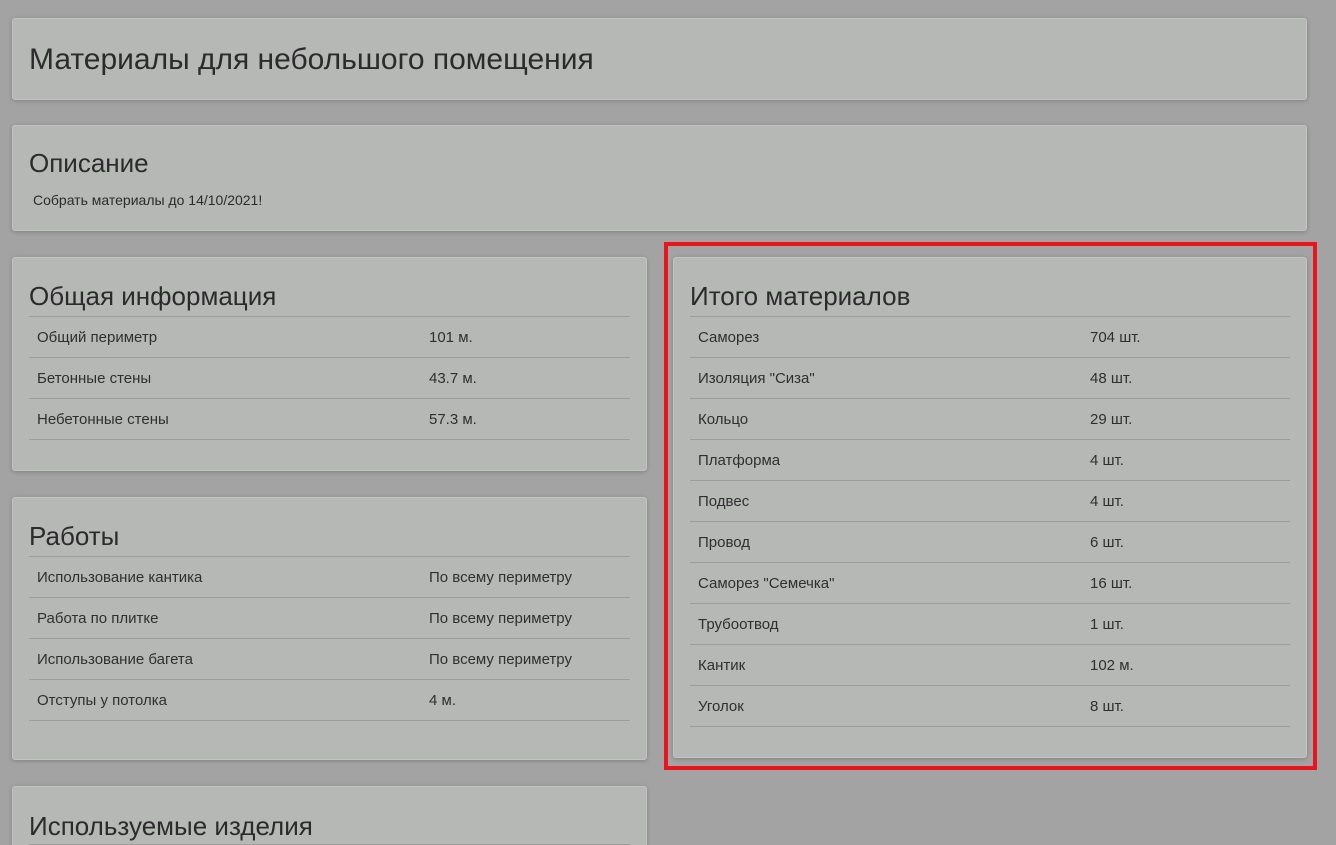  Describe the element at coordinates (329, 618) in the screenshot. I see `table-row: Работа по плитке По всему периметру` at that location.